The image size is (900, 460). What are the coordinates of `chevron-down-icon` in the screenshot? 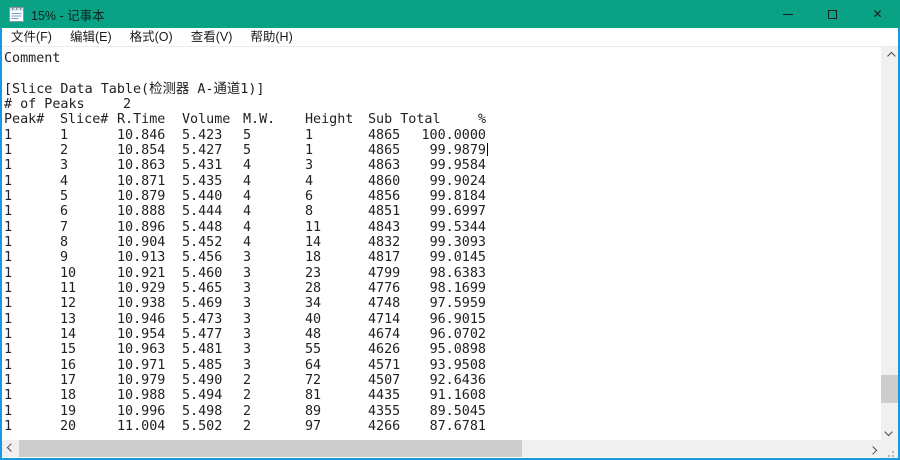 It's located at (888, 431).